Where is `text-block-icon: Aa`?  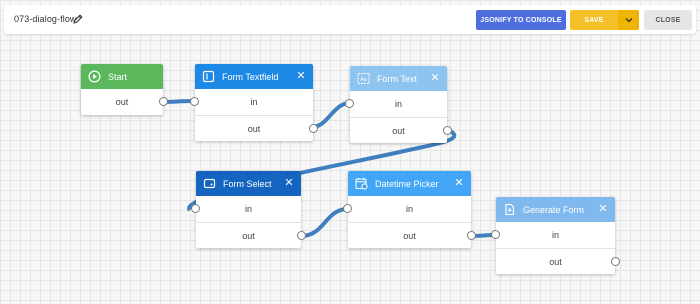
text-block-icon: Aa is located at coordinates (363, 78).